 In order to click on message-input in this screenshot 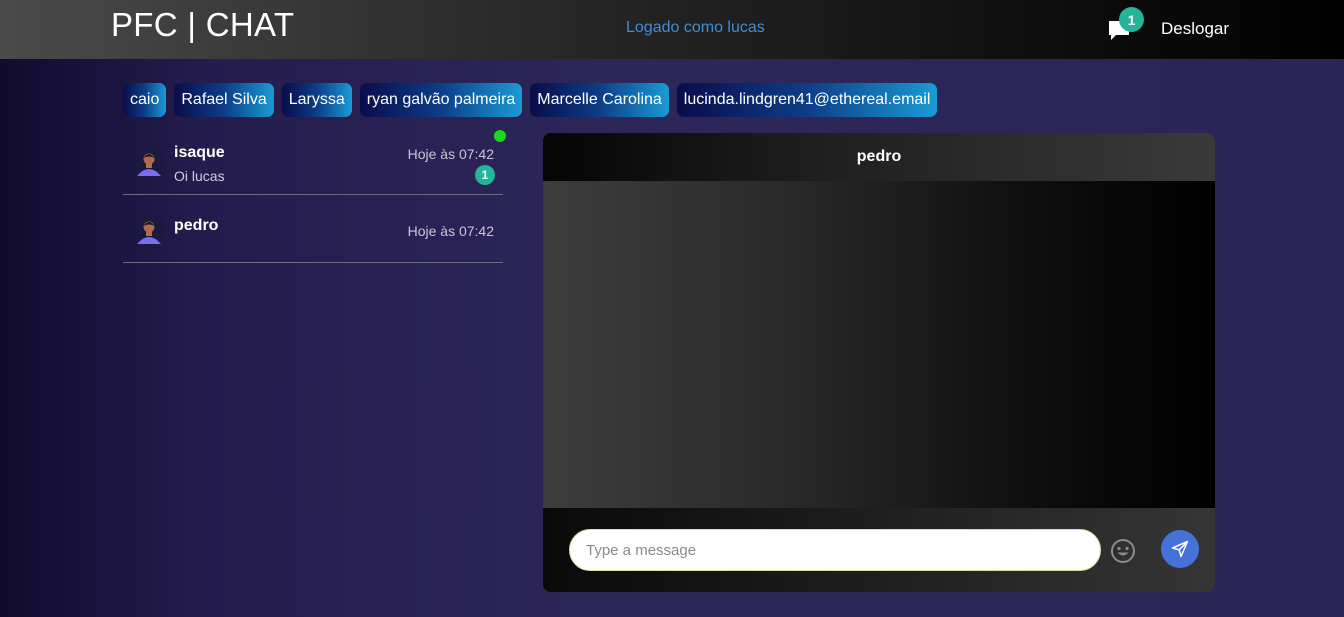, I will do `click(835, 550)`.